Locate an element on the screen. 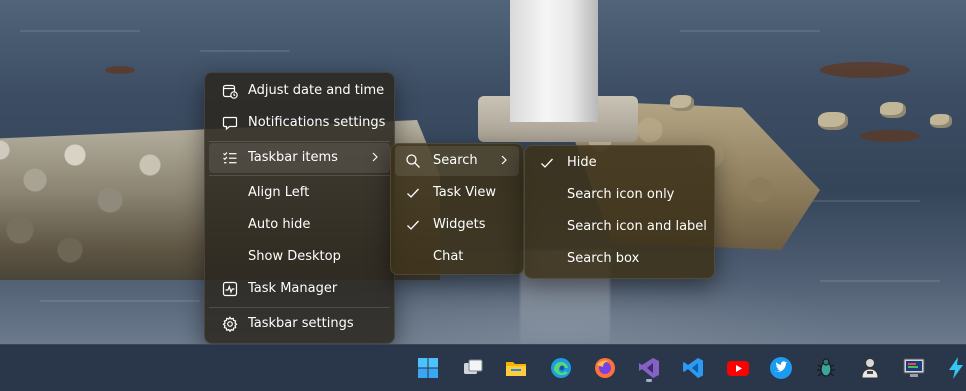 The width and height of the screenshot is (966, 391). bug-app-button is located at coordinates (826, 368).